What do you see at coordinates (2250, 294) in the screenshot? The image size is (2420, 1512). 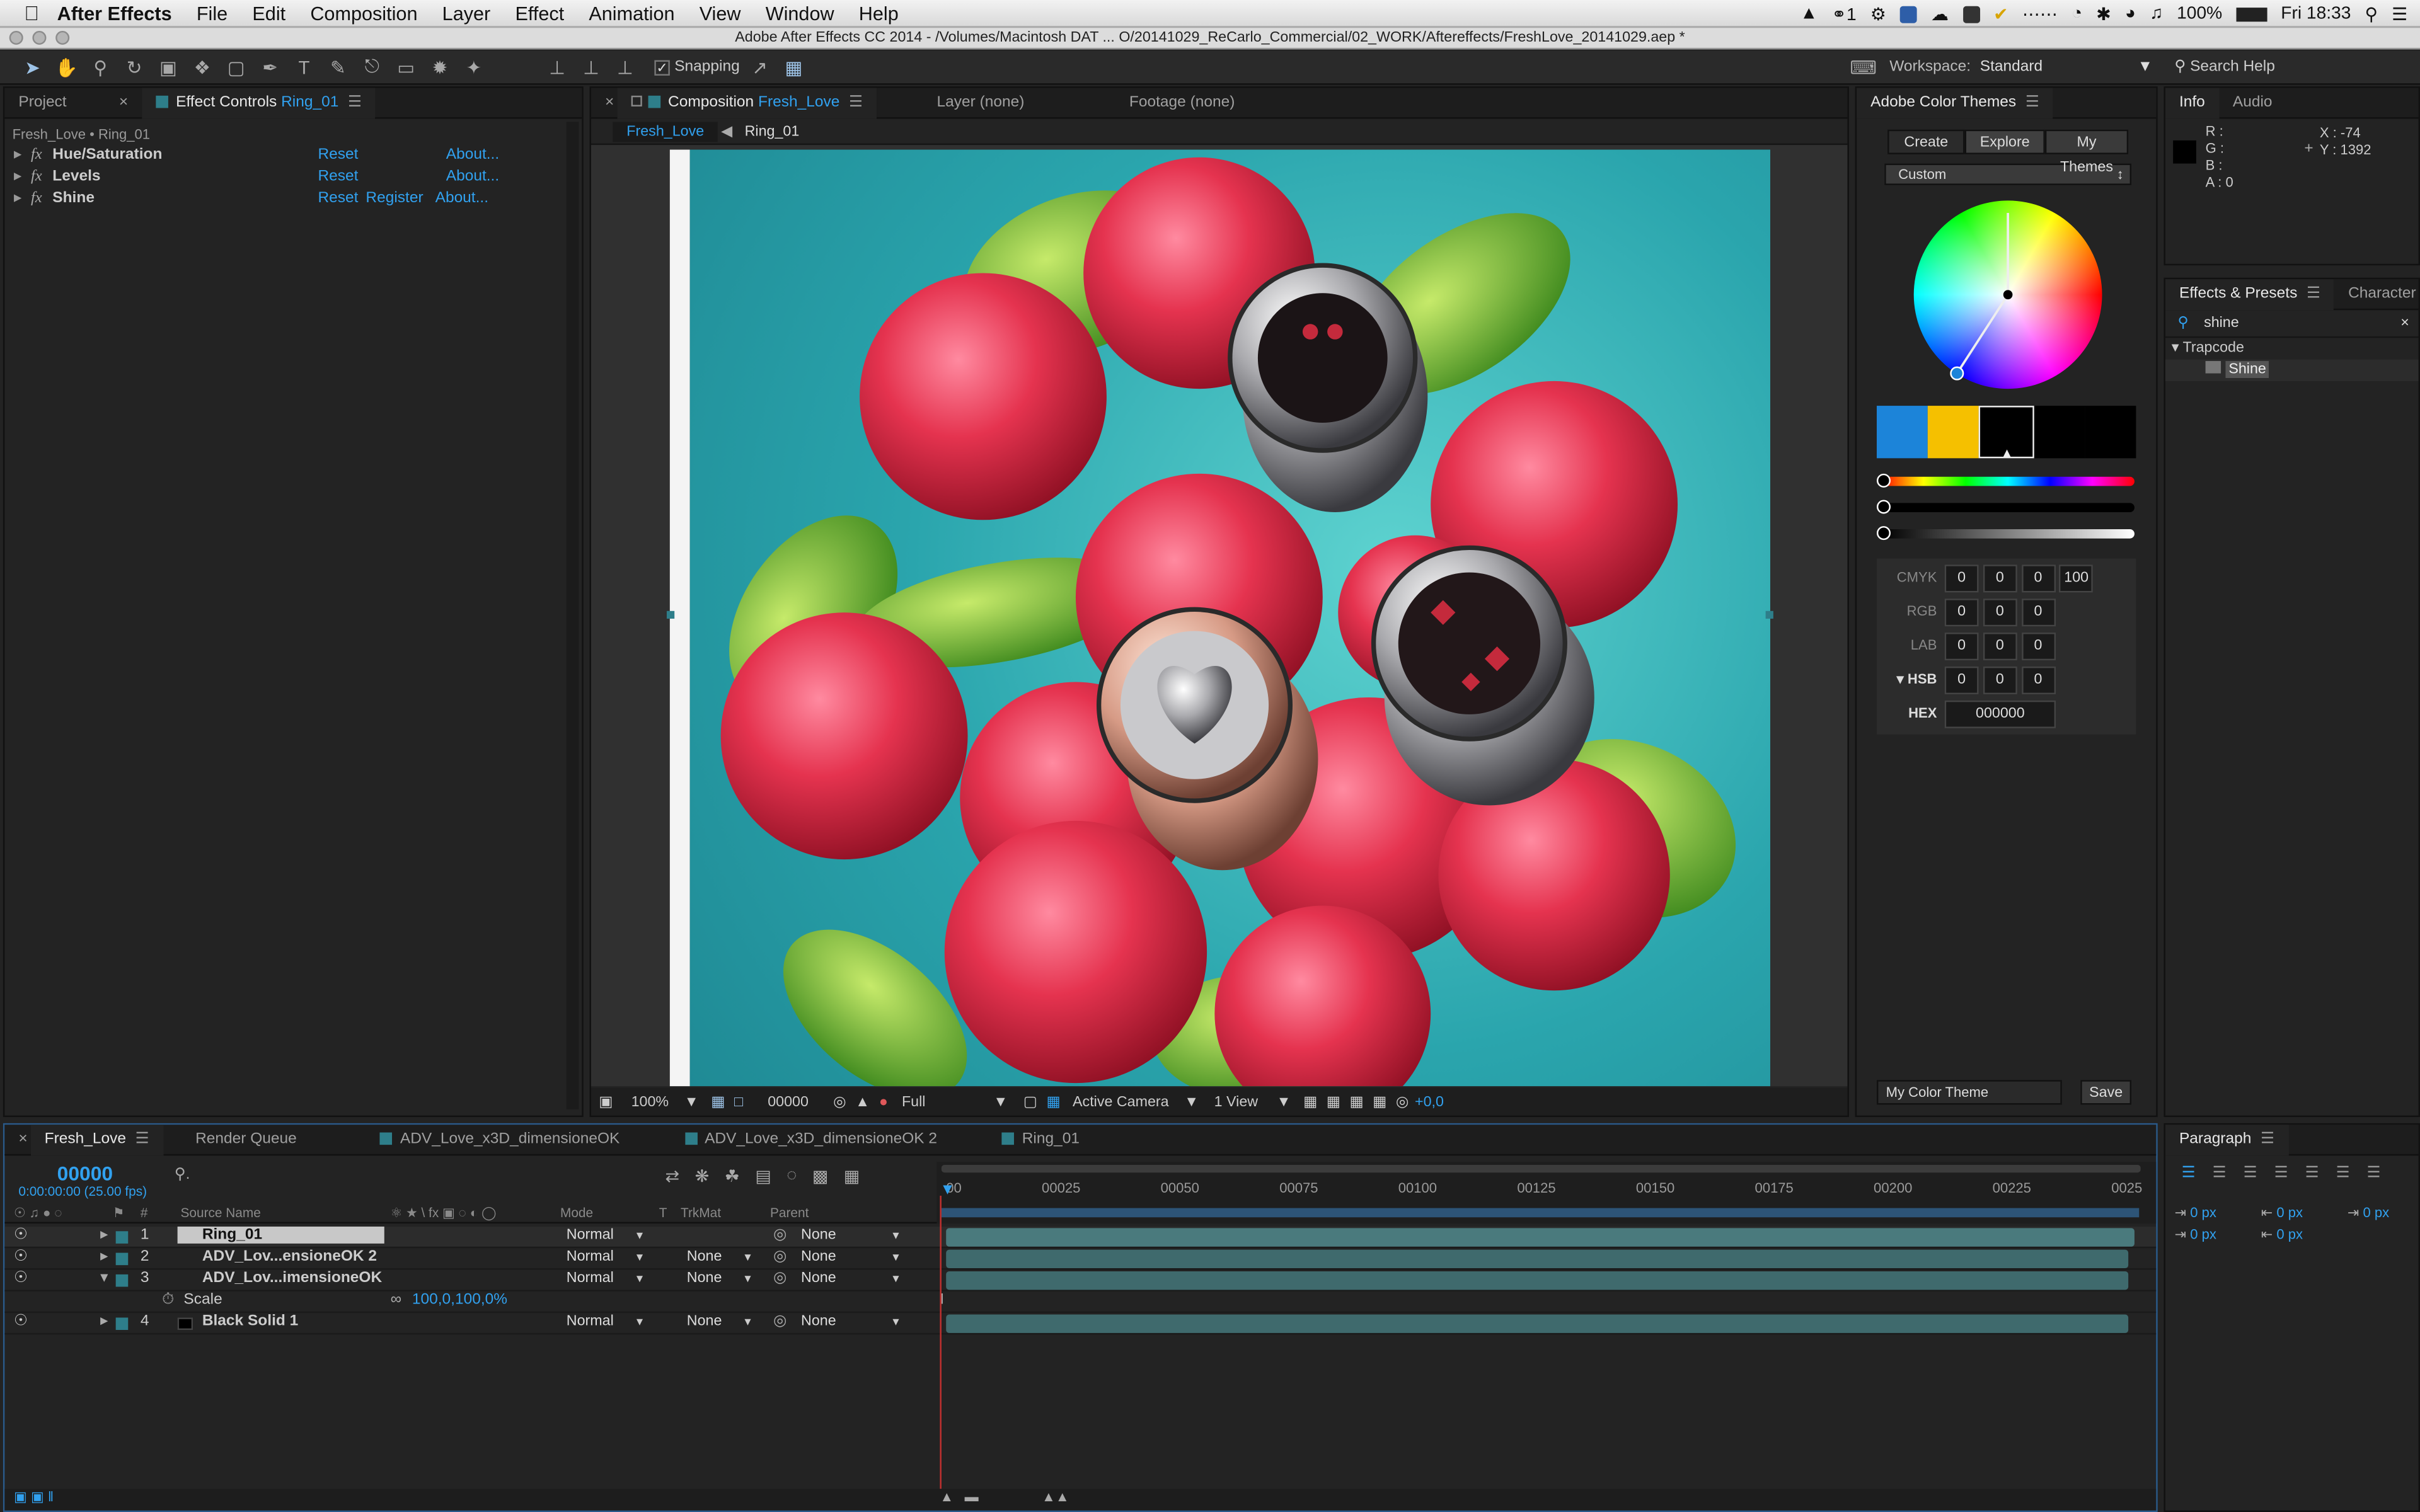 I see `tab-effects-presets: Effects & Presets ☰` at bounding box center [2250, 294].